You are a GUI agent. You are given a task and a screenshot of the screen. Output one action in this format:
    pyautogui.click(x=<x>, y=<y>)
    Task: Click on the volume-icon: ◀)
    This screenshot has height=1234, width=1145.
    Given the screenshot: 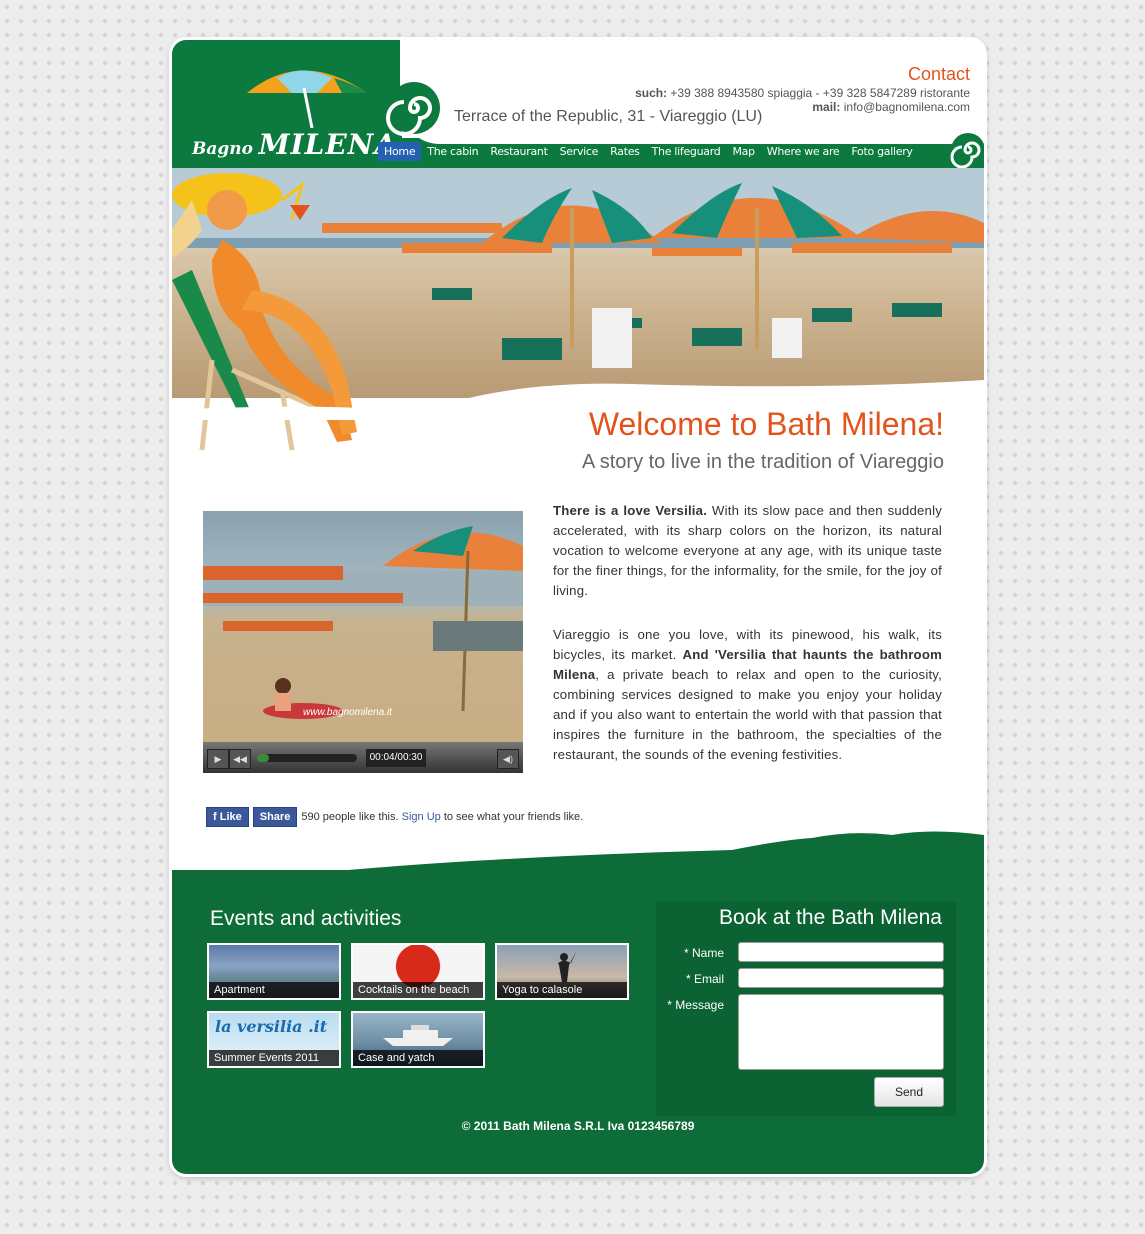 What is the action you would take?
    pyautogui.click(x=508, y=759)
    